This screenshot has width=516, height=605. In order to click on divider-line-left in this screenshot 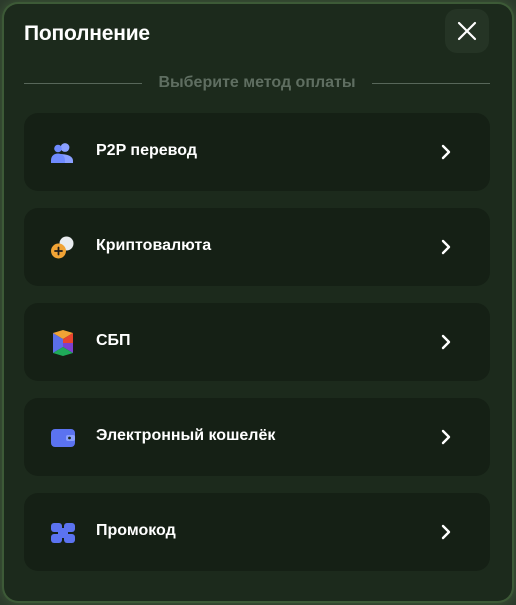, I will do `click(83, 83)`.